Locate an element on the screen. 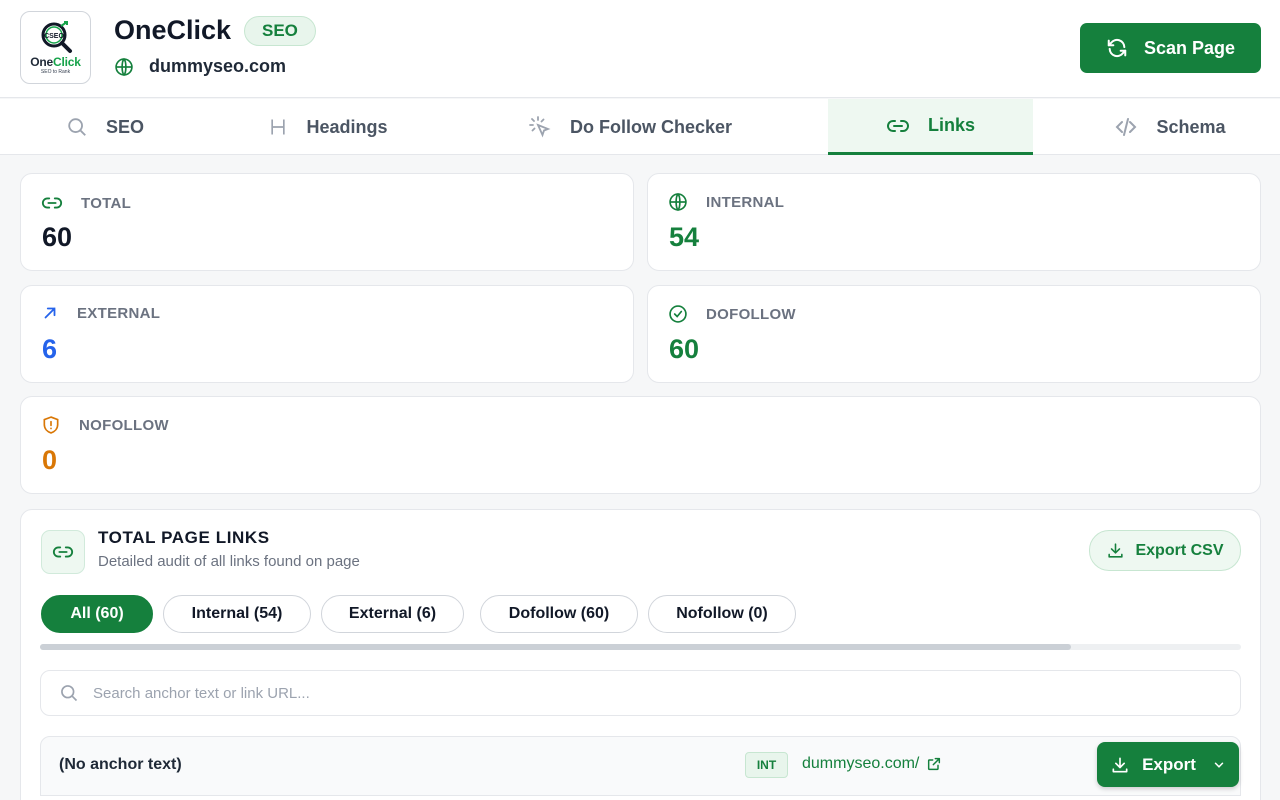 Image resolution: width=1280 pixels, height=800 pixels. stat-internal-label: INTERNAL is located at coordinates (745, 202).